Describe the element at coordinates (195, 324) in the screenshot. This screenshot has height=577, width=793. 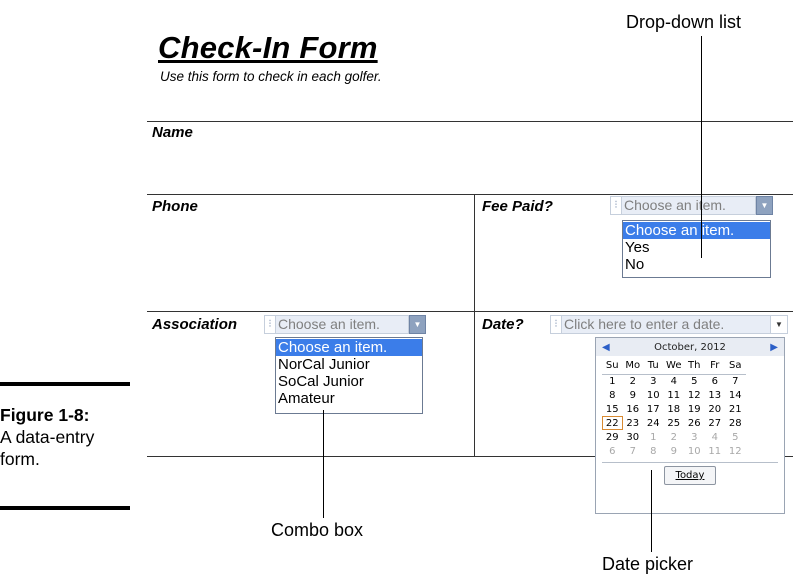
I see `association-label: Association` at that location.